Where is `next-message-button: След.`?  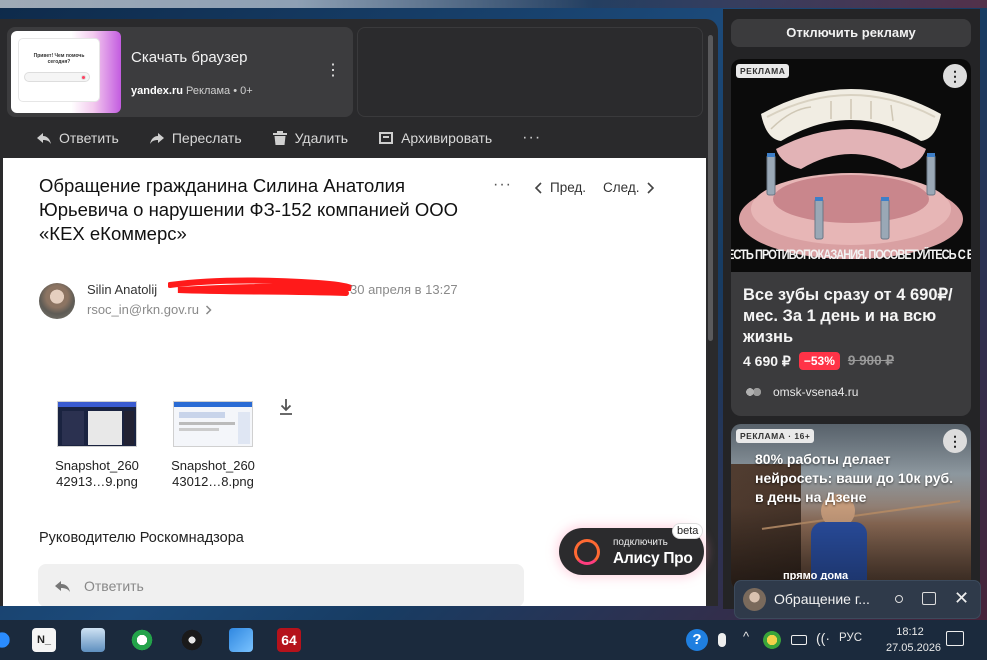
next-message-button: След. is located at coordinates (629, 187).